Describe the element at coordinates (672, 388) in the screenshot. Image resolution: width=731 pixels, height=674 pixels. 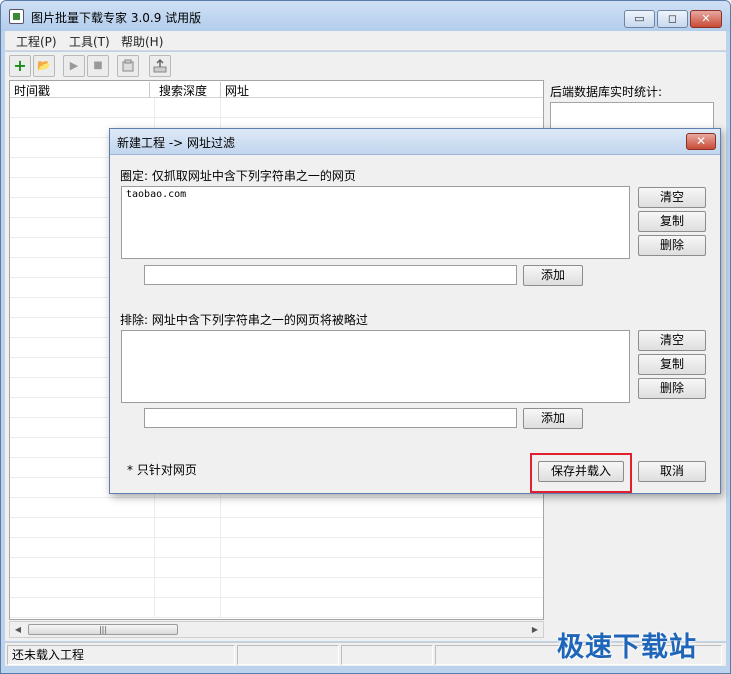
I see `exclude-delete-button: 删除` at that location.